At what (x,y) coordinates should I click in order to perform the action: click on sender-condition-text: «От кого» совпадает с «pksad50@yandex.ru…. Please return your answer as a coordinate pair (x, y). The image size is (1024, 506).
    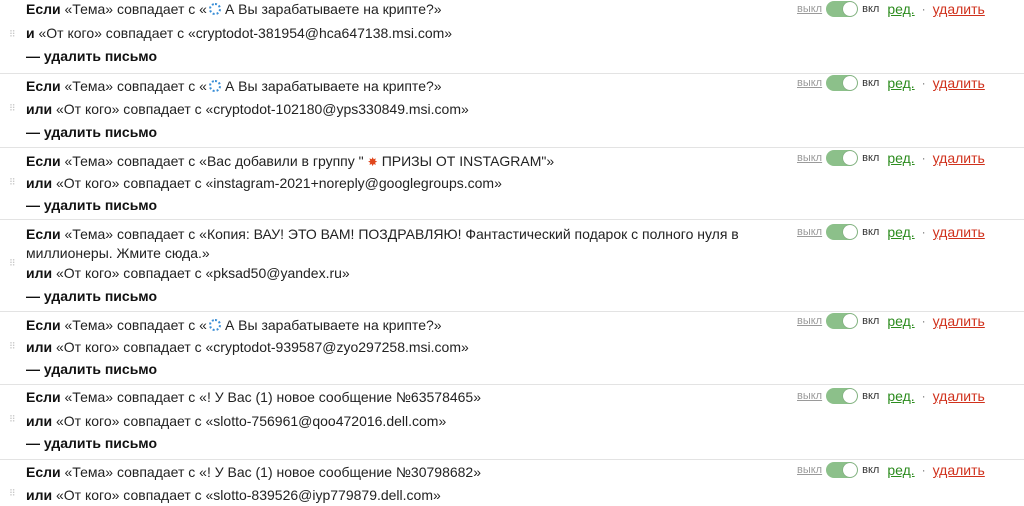
    Looking at the image, I should click on (203, 273).